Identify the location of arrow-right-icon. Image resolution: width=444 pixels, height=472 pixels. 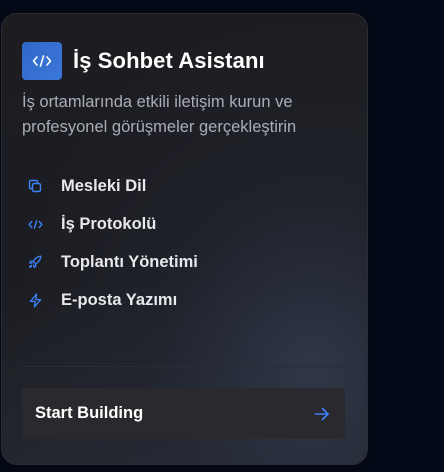
(322, 414).